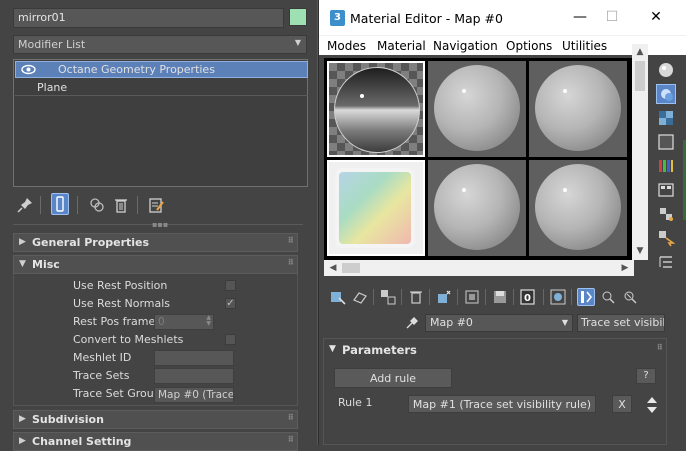 The height and width of the screenshot is (451, 686). What do you see at coordinates (495, 349) in the screenshot?
I see `parameters-rollout-header: ▼ Parameters ⠿` at bounding box center [495, 349].